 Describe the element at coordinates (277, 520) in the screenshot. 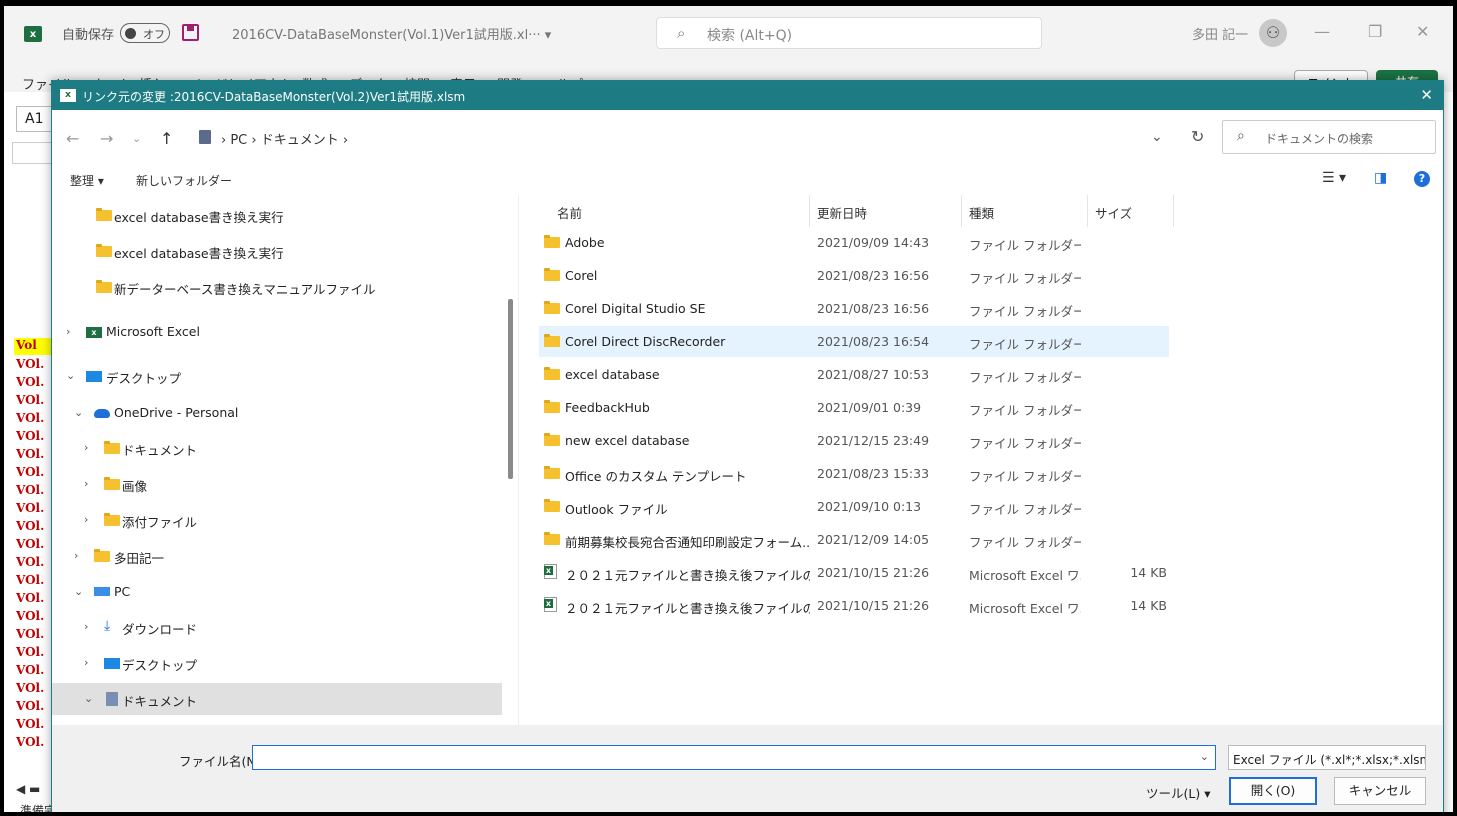

I see `tree-item: › 添付ファイル` at that location.